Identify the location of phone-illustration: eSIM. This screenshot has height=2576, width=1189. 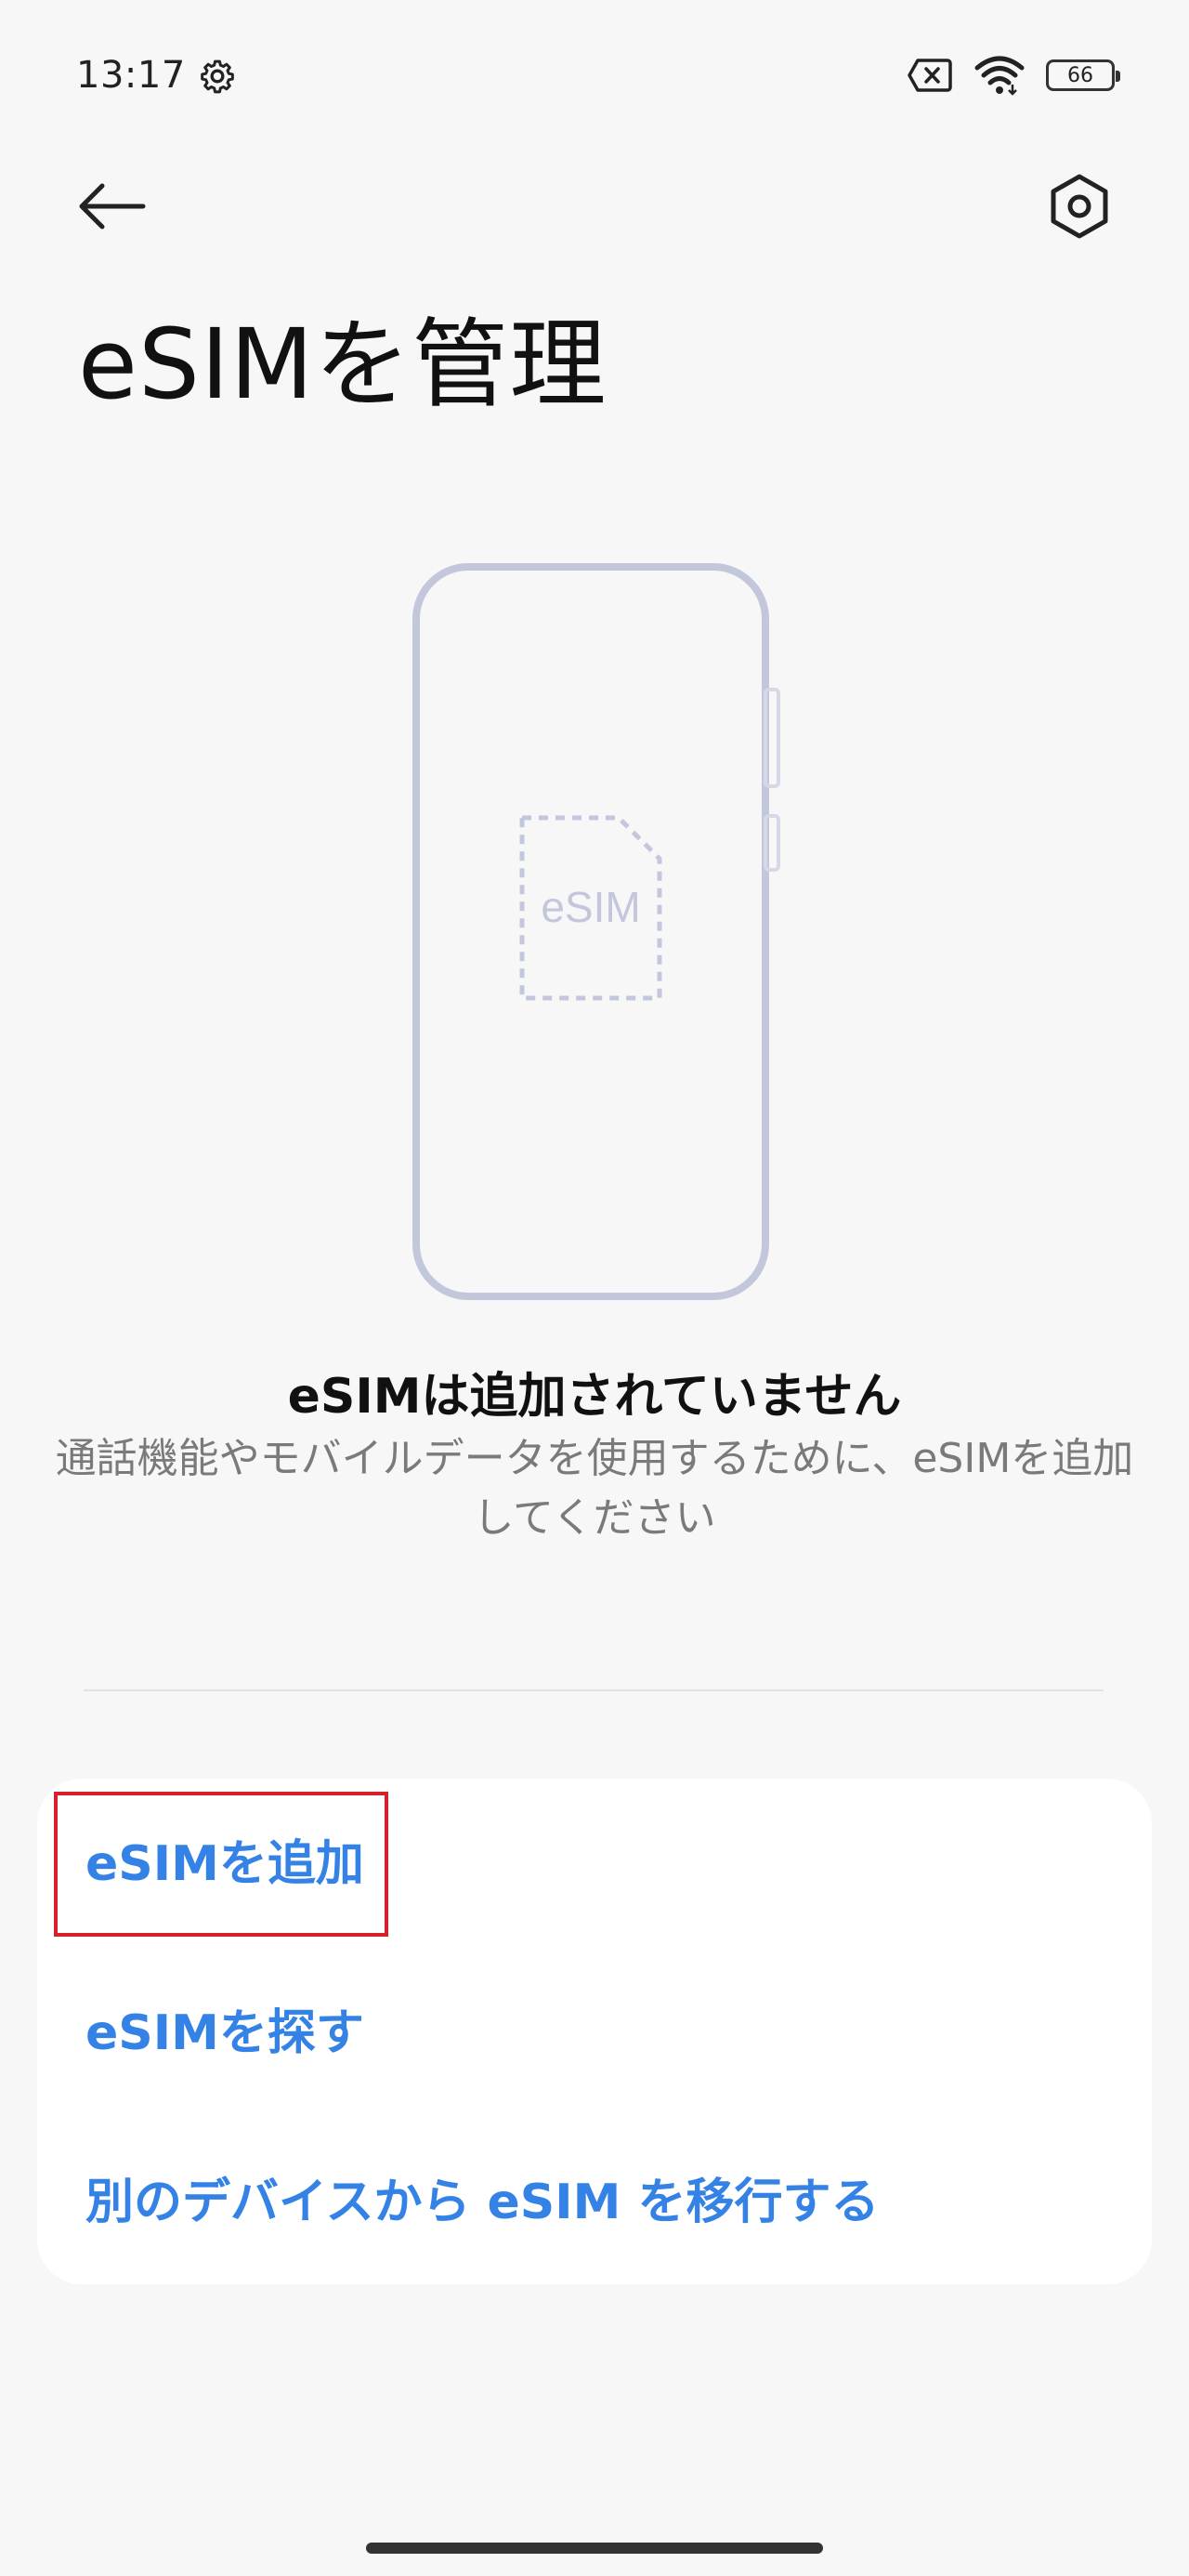
(596, 931).